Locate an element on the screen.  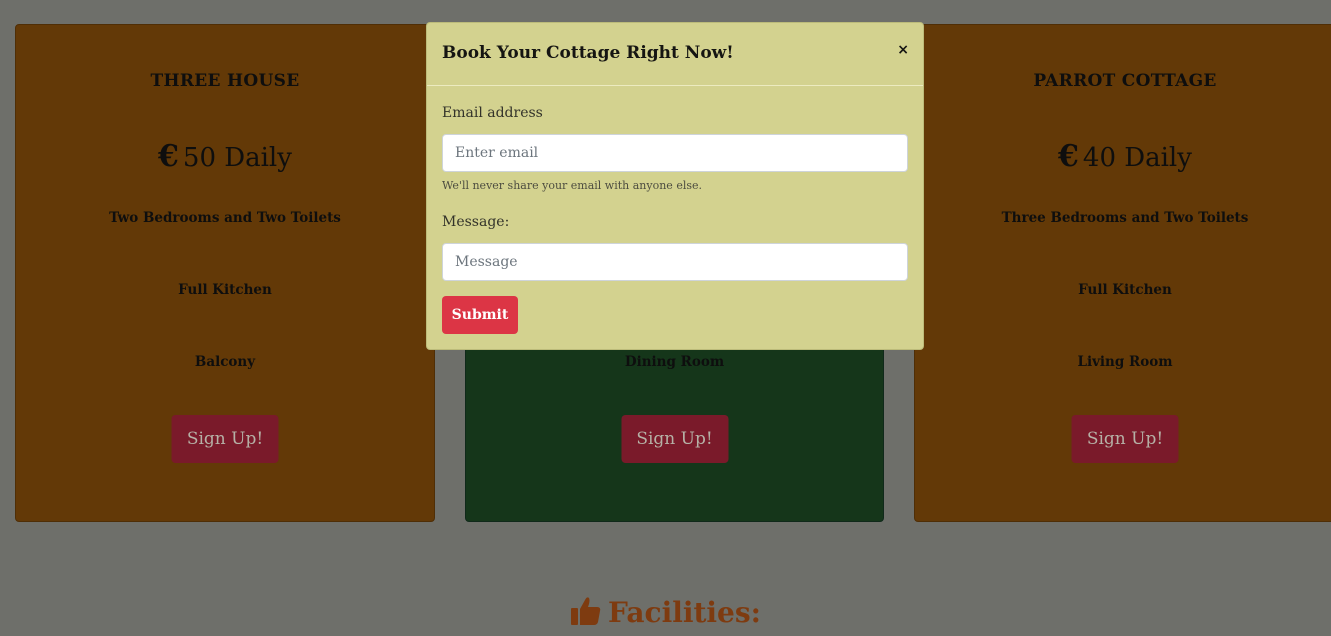
price-text: 50 Daily is located at coordinates (237, 158).